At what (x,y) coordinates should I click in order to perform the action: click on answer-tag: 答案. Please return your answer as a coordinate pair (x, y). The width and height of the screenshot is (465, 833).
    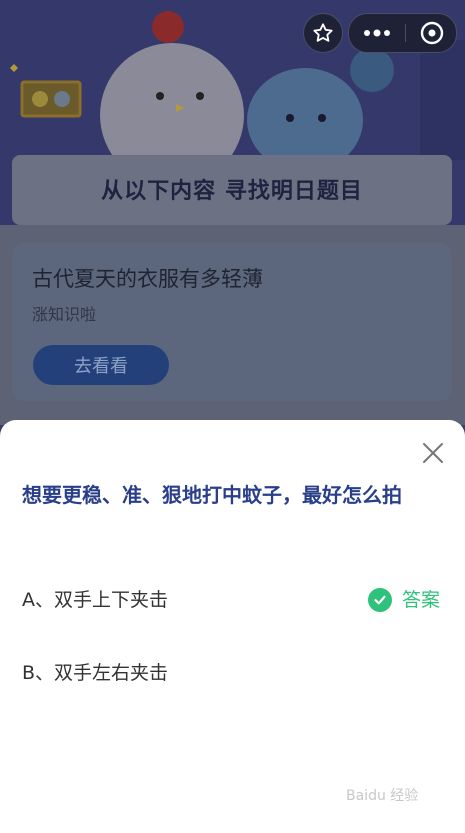
    Looking at the image, I should click on (403, 600).